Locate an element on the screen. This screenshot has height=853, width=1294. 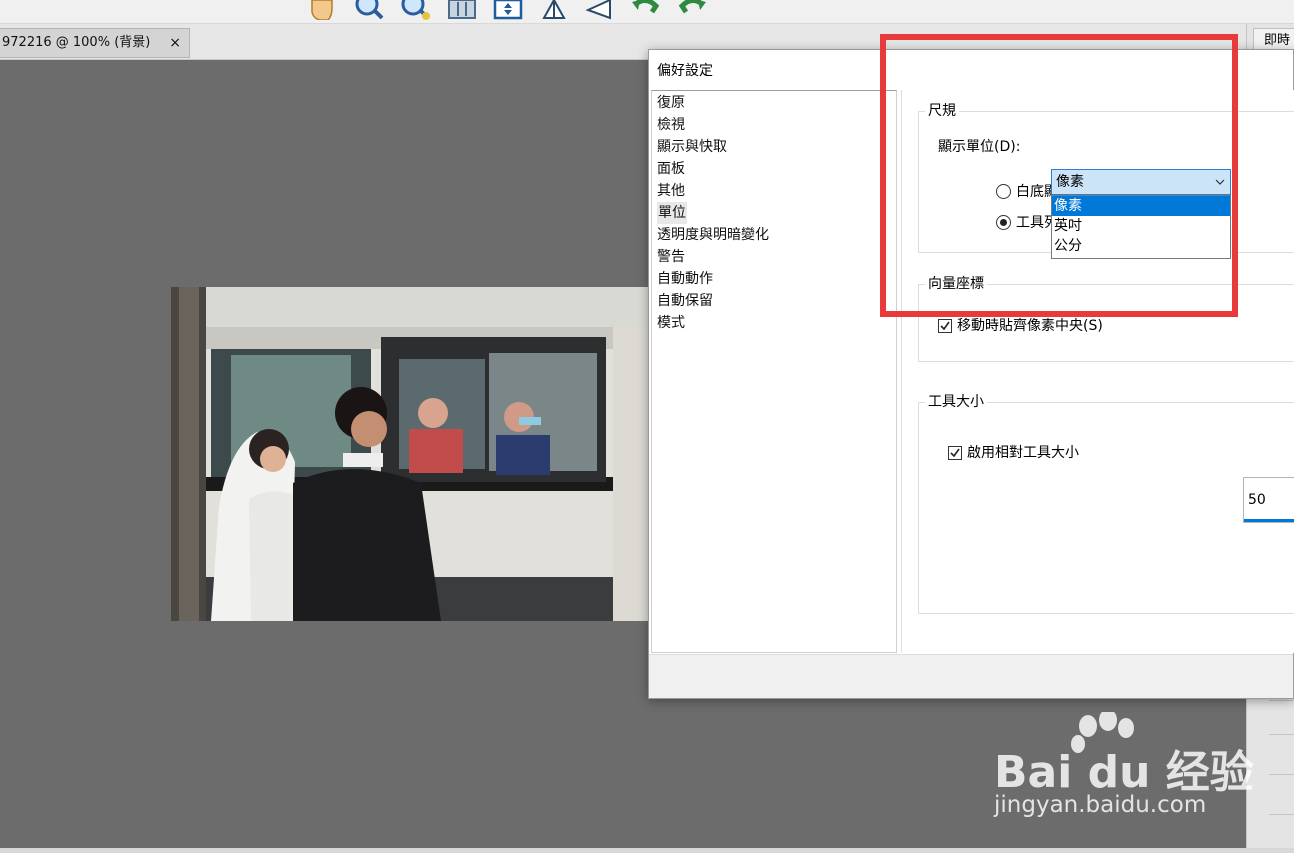
zoom-out-icon is located at coordinates (414, 10).